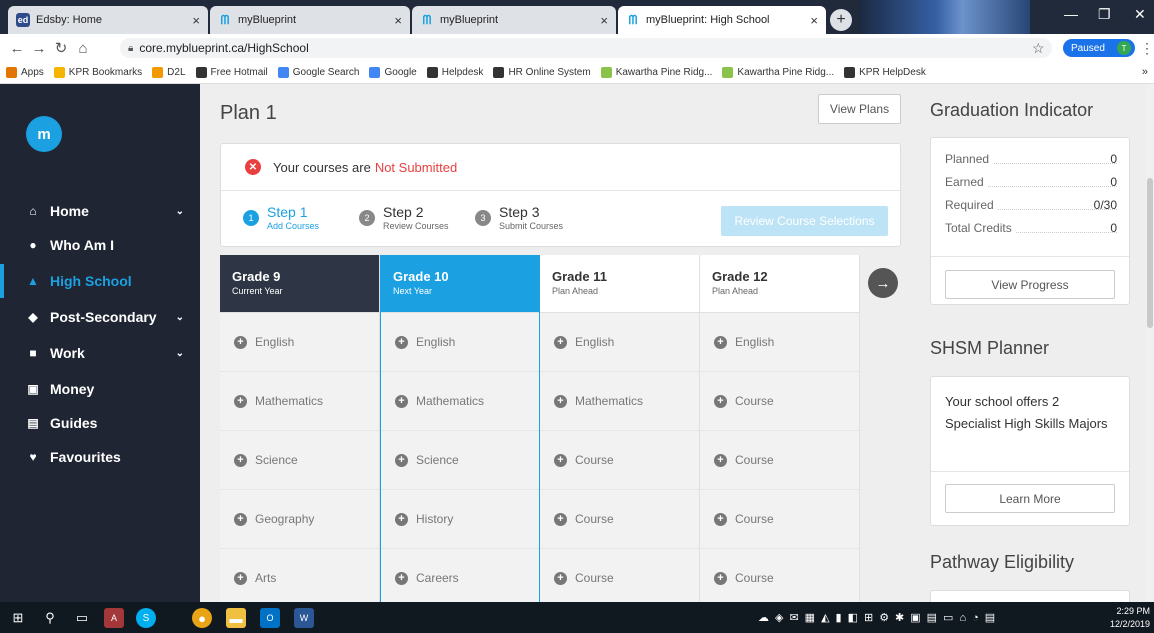 This screenshot has height=633, width=1154. Describe the element at coordinates (299, 575) in the screenshot. I see `add-course-slot: + Arts` at that location.